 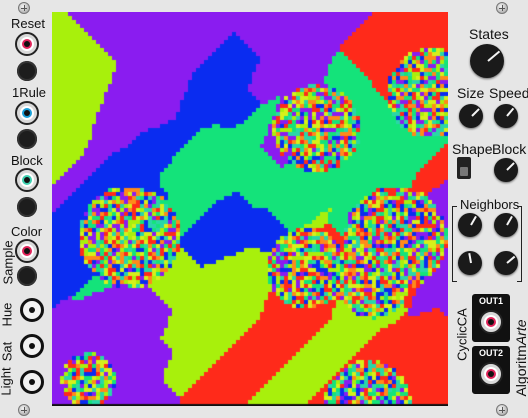 I want to click on one-rule-knob, so click(x=27, y=139).